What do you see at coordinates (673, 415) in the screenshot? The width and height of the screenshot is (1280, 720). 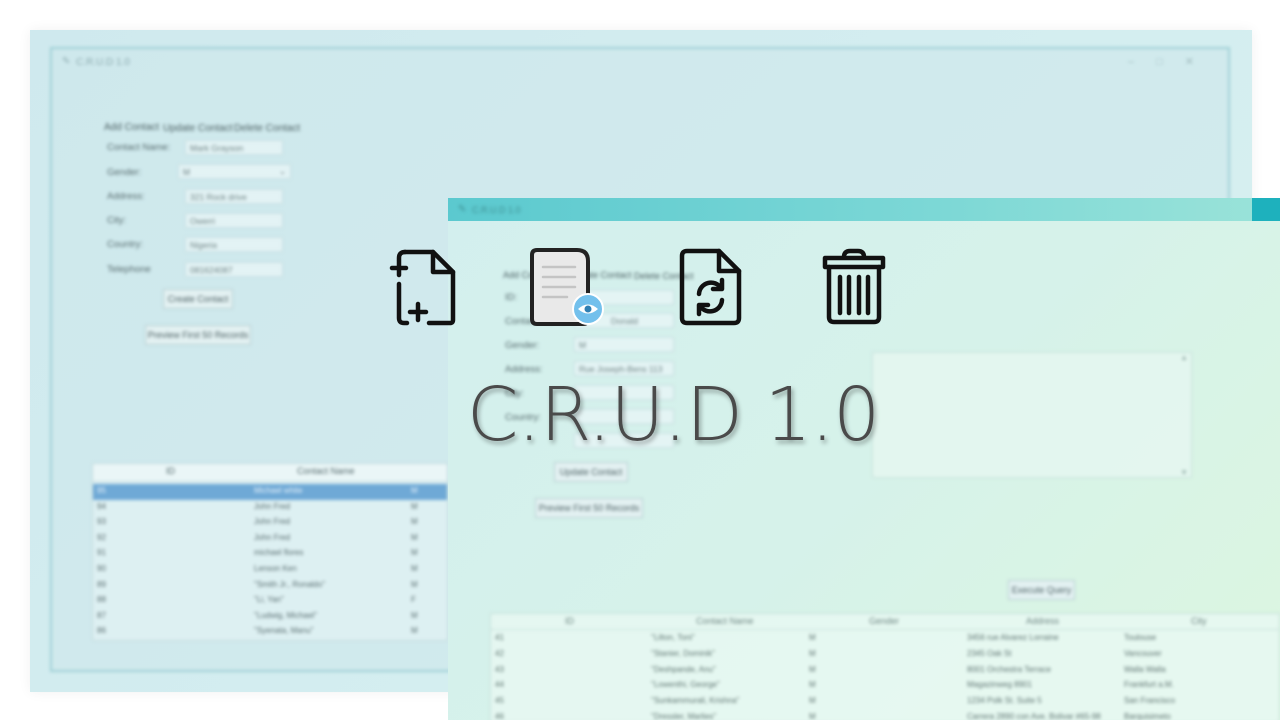 I see `app-brand-title: C.R.U.D 1.0` at bounding box center [673, 415].